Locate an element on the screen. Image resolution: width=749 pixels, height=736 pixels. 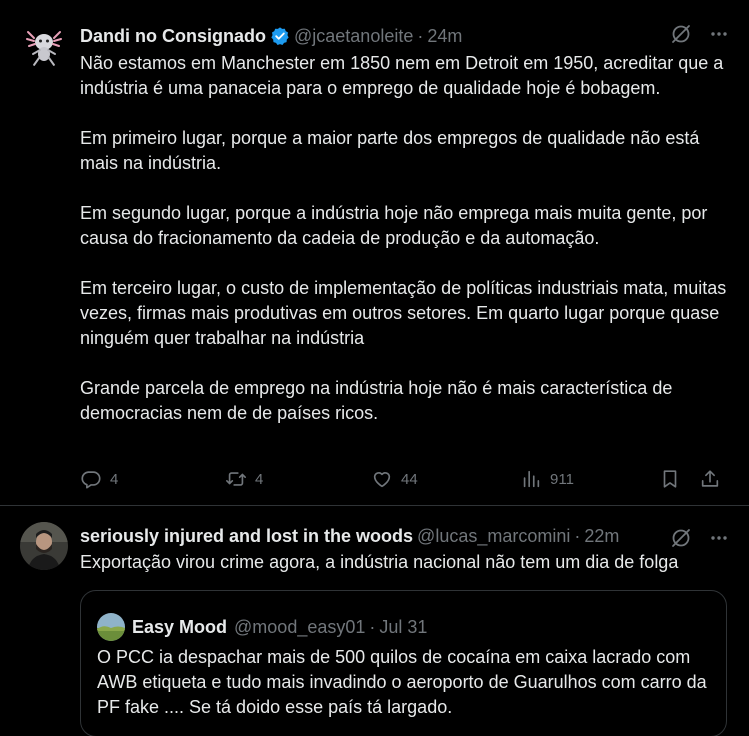
user-handle: @mood_easy01 is located at coordinates (299, 627).